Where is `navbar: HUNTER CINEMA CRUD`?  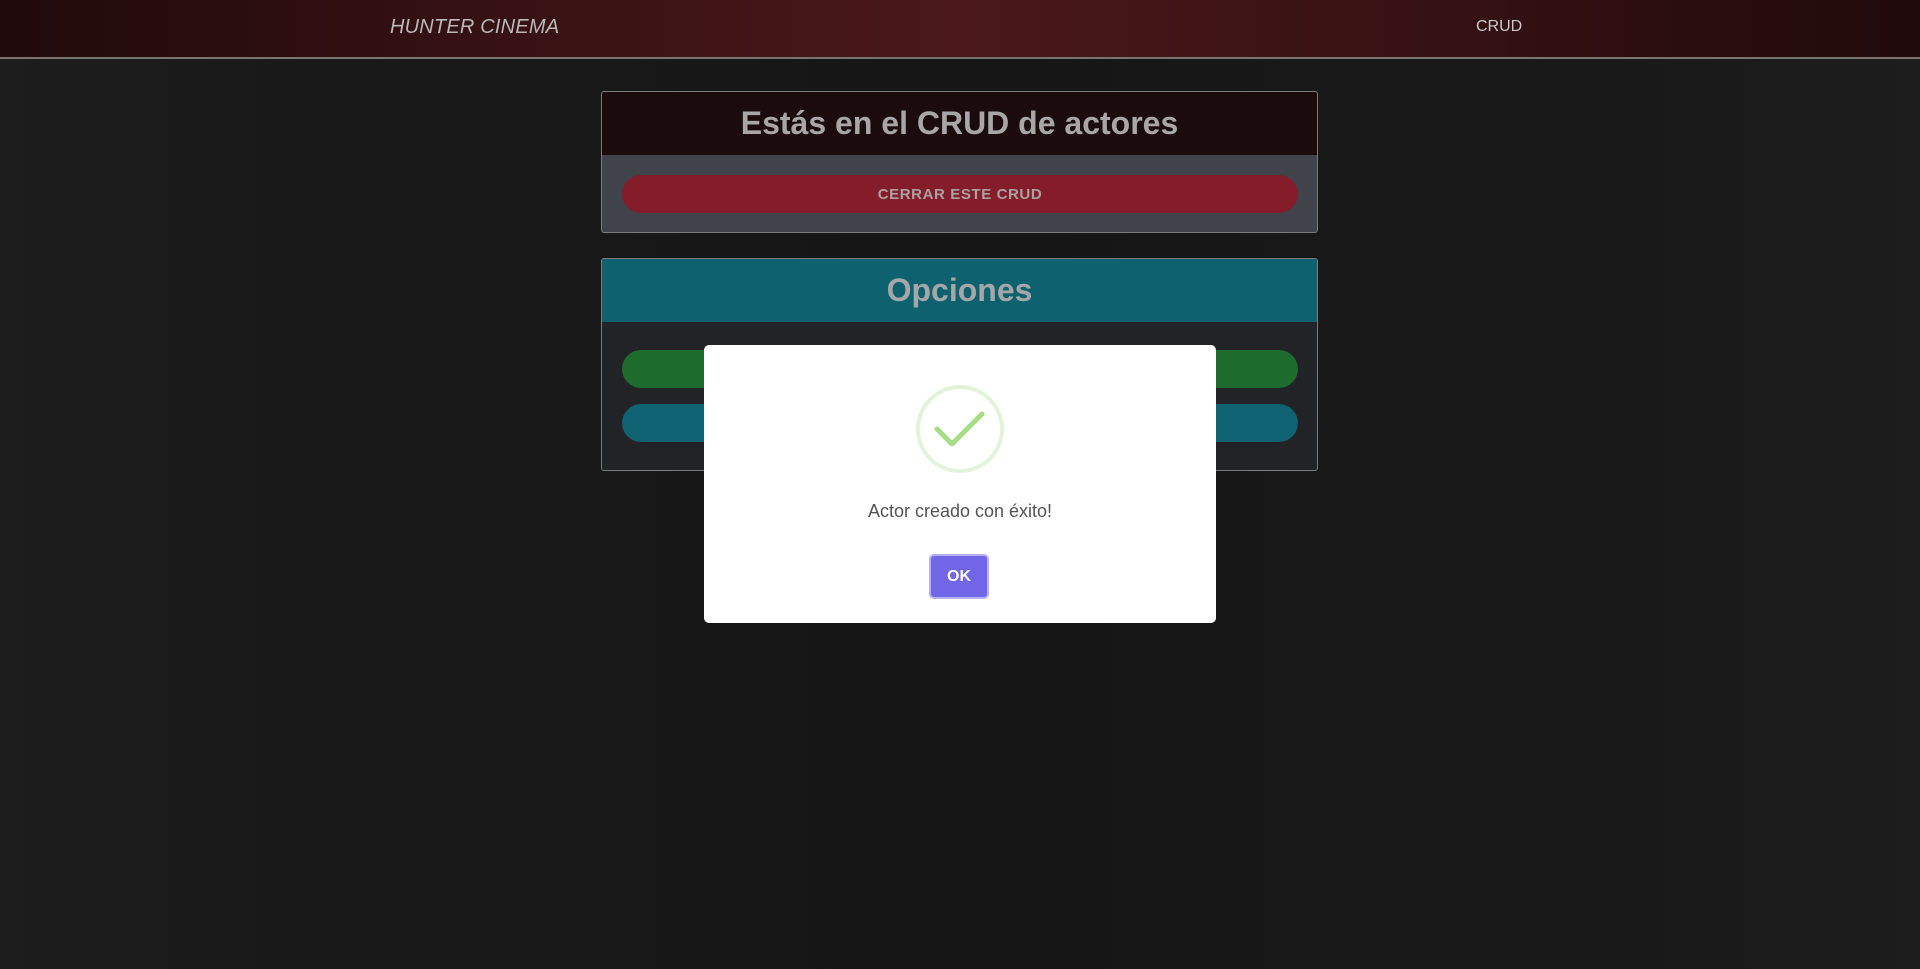
navbar: HUNTER CINEMA CRUD is located at coordinates (960, 29).